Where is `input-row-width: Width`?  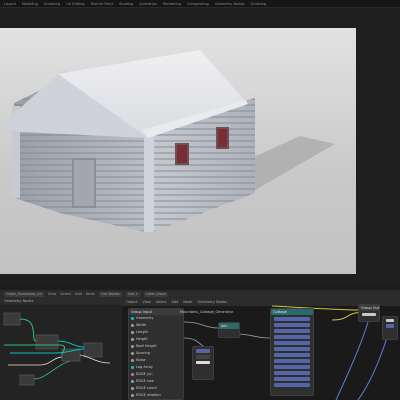 input-row-width: Width is located at coordinates (156, 325).